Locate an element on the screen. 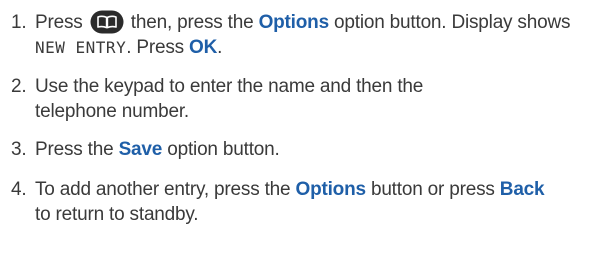  step-4-line-2: to return to standby. is located at coordinates (117, 214).